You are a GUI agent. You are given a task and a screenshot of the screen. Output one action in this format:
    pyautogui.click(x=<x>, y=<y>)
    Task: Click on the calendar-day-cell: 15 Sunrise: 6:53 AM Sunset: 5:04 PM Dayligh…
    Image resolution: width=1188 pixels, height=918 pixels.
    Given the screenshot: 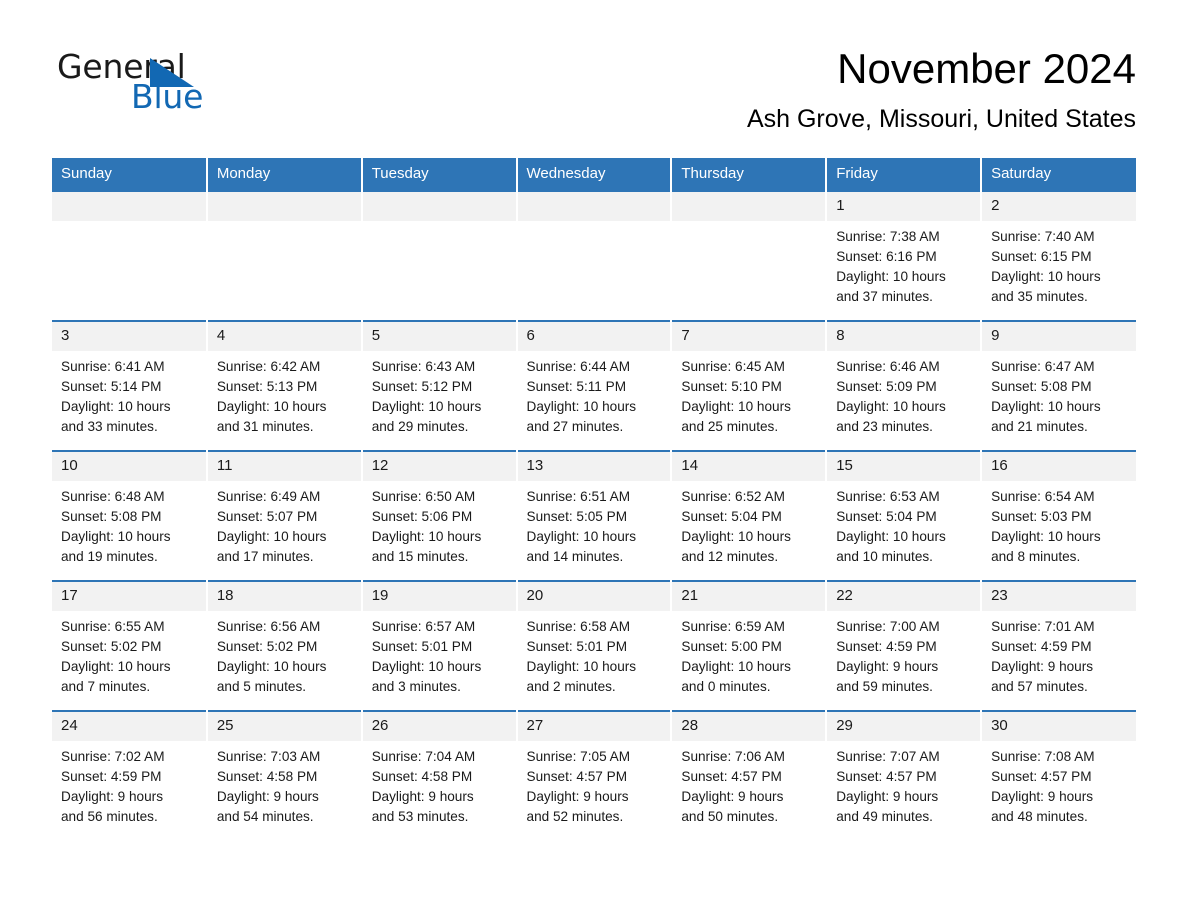 What is the action you would take?
    pyautogui.click(x=904, y=515)
    